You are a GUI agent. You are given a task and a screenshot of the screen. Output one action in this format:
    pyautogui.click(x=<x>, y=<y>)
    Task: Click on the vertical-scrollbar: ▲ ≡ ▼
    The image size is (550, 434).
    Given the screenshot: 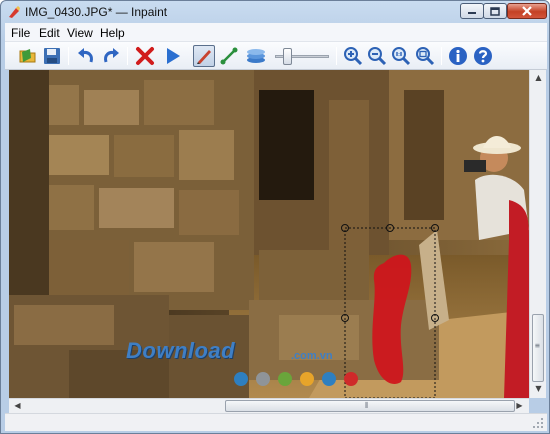 What is the action you would take?
    pyautogui.click(x=537, y=234)
    